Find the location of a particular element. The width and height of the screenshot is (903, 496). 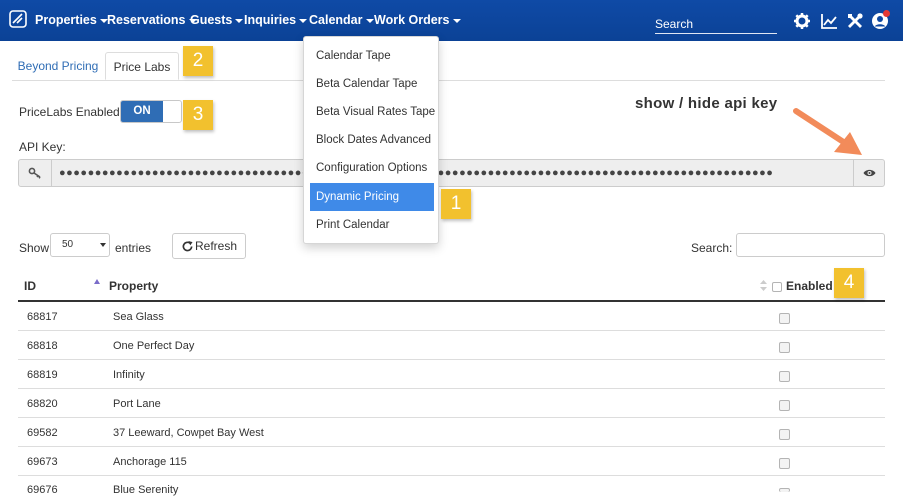

col-header-id: ID is located at coordinates (30, 286).